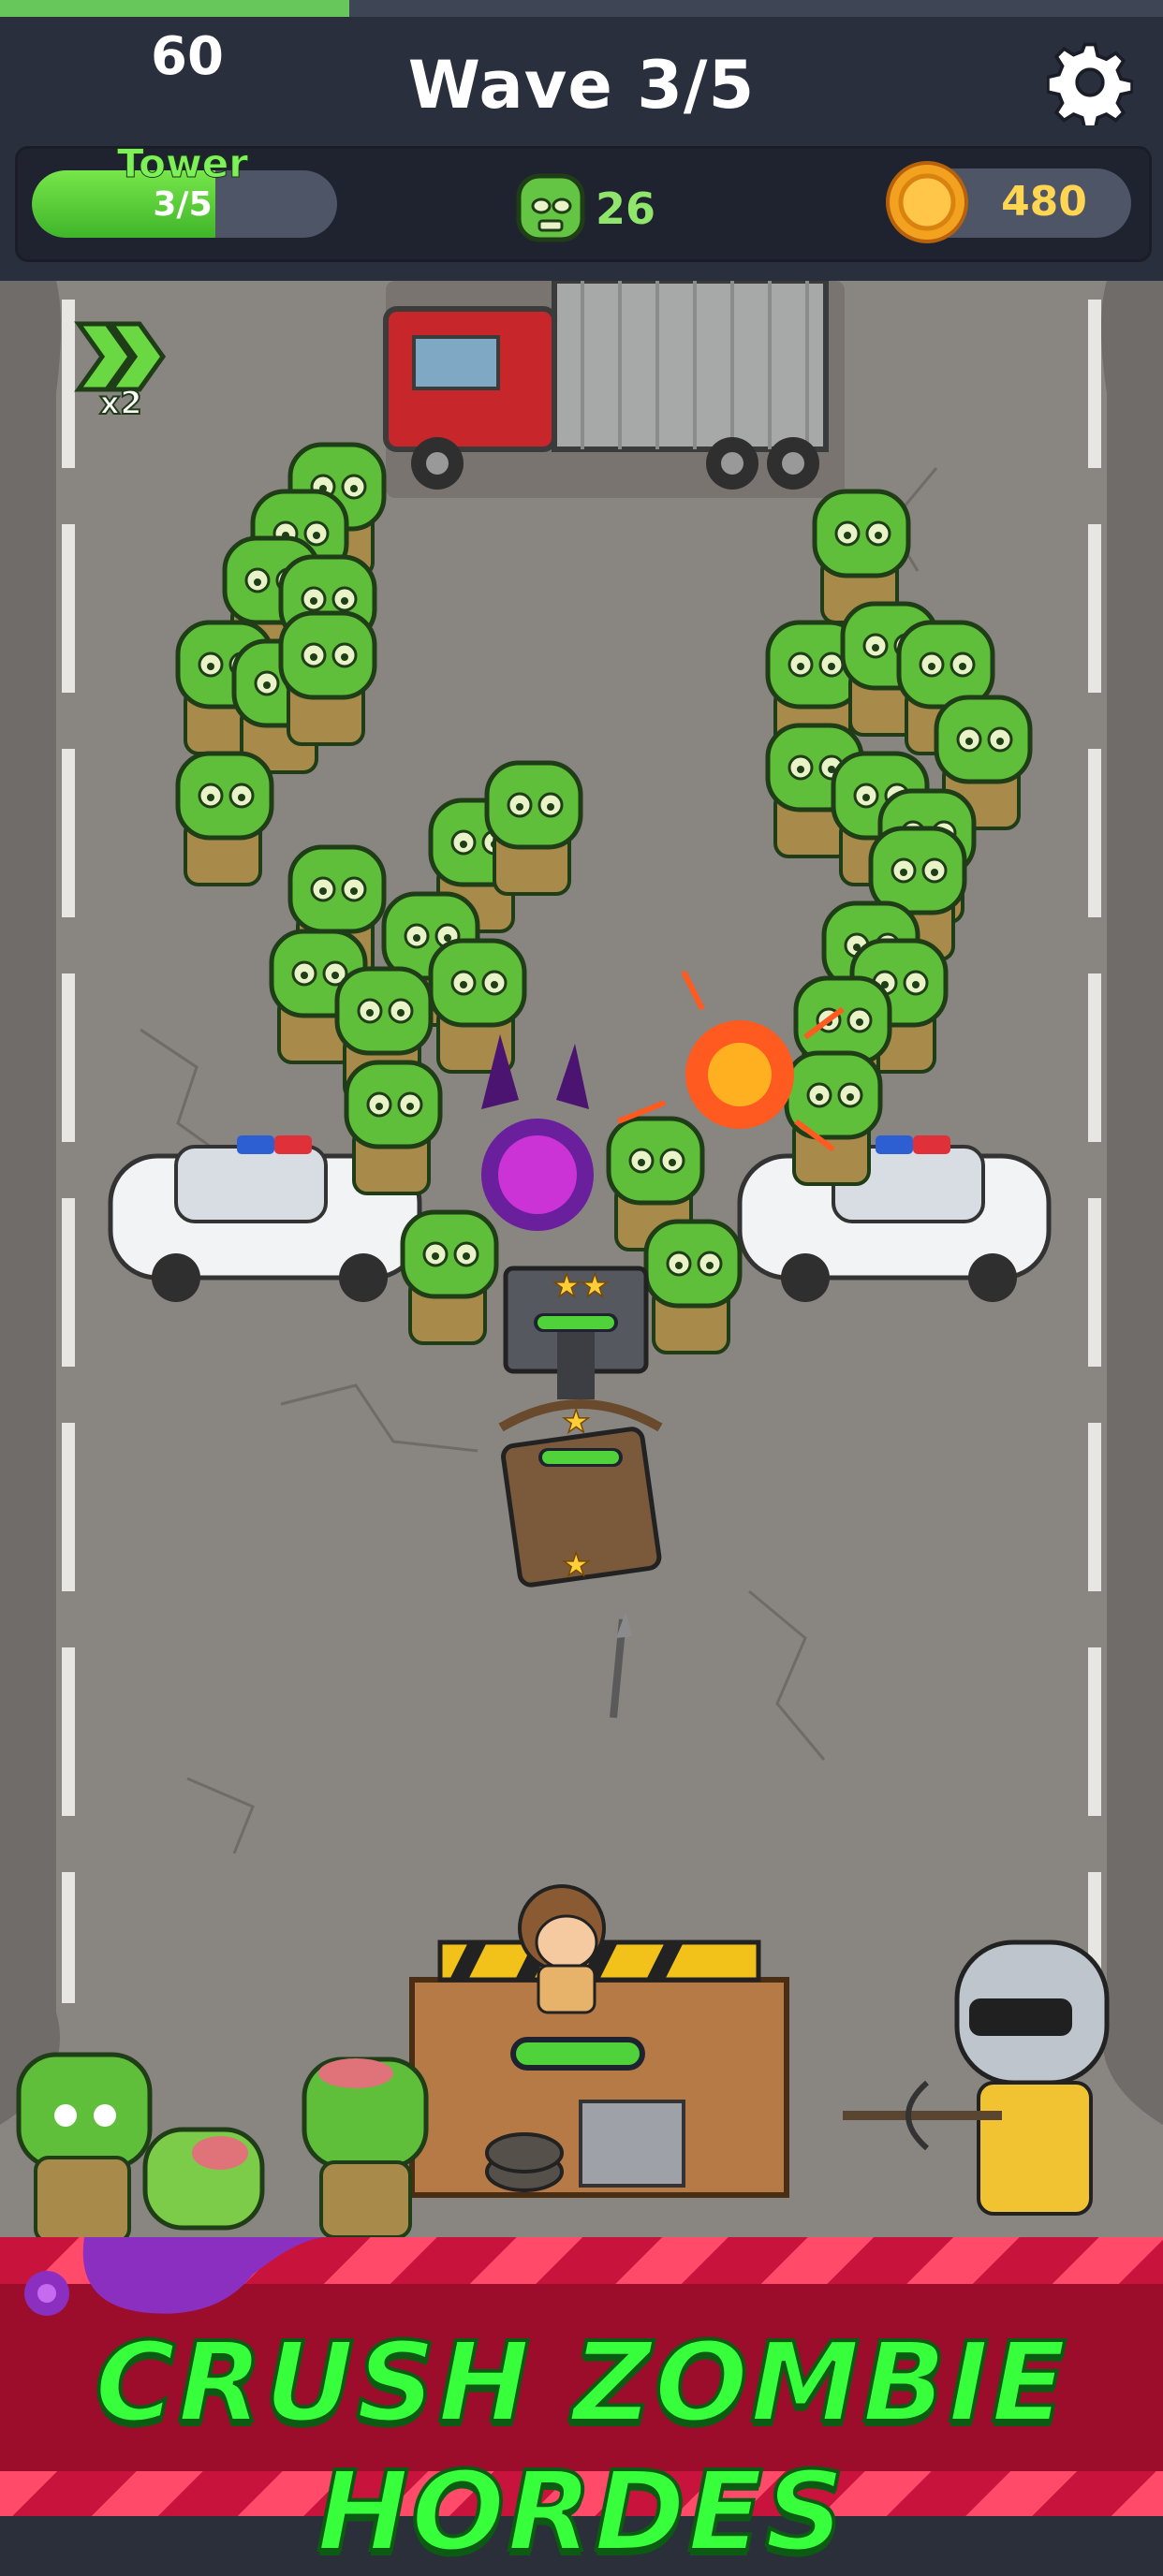 This screenshot has width=1163, height=2576. Describe the element at coordinates (183, 204) in the screenshot. I see `tower-count: 3/5` at that location.